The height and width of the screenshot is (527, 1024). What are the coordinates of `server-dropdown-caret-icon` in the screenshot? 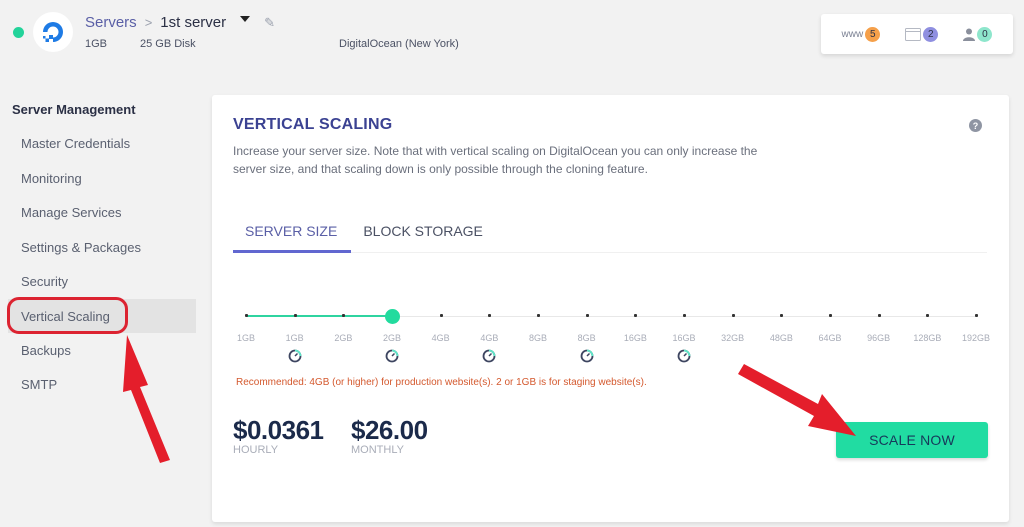 It's located at (245, 18).